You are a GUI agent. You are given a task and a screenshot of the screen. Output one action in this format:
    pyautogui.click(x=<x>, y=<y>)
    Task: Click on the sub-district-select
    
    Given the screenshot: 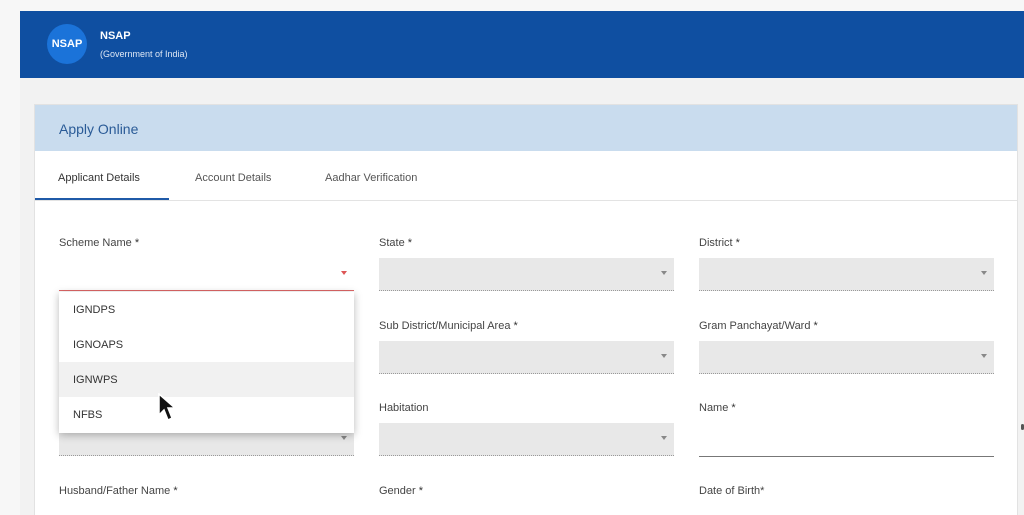 What is the action you would take?
    pyautogui.click(x=526, y=357)
    